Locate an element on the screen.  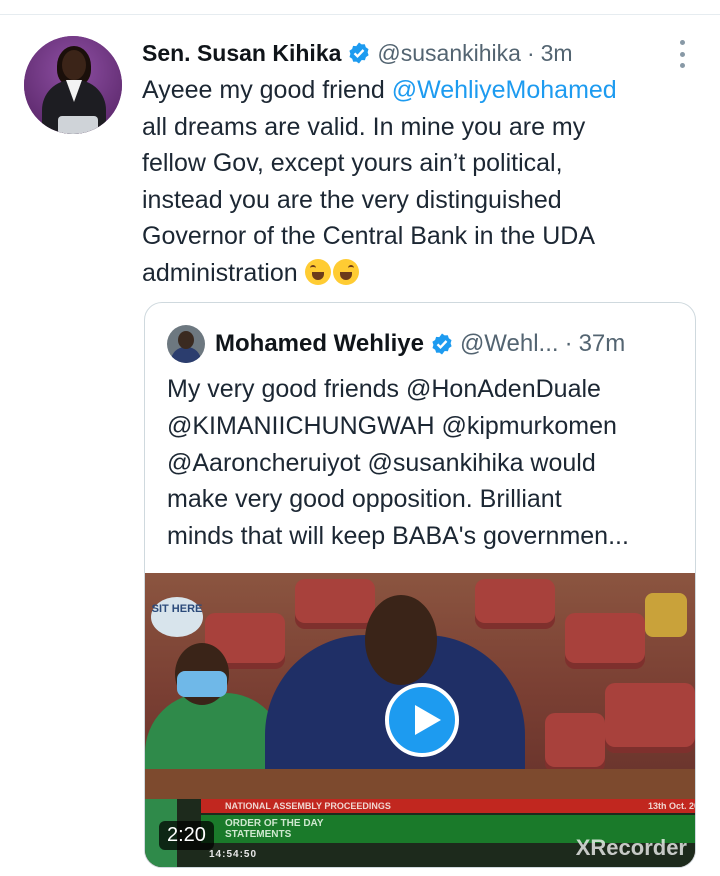
tweet-line: instead you are the very distinguished is located at coordinates (352, 199).